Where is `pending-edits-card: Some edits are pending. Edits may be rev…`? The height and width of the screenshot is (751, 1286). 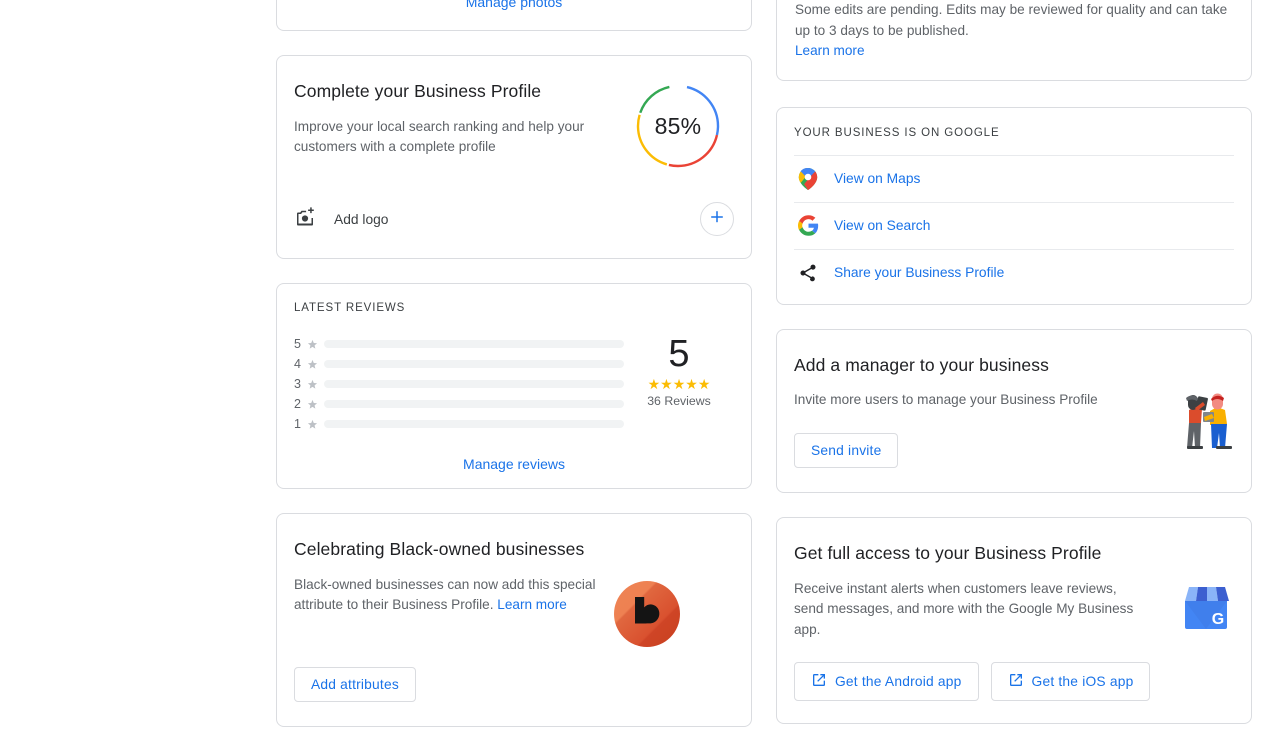
pending-edits-card: Some edits are pending. Edits may be rev… is located at coordinates (1014, 40).